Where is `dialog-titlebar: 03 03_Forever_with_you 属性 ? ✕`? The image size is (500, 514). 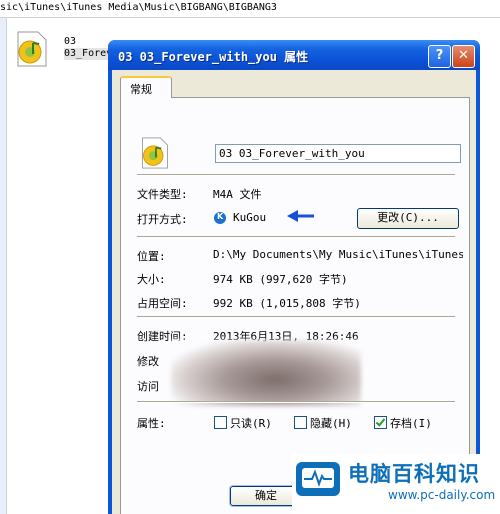 dialog-titlebar: 03 03_Forever_with_you 属性 ? ✕ is located at coordinates (294, 55).